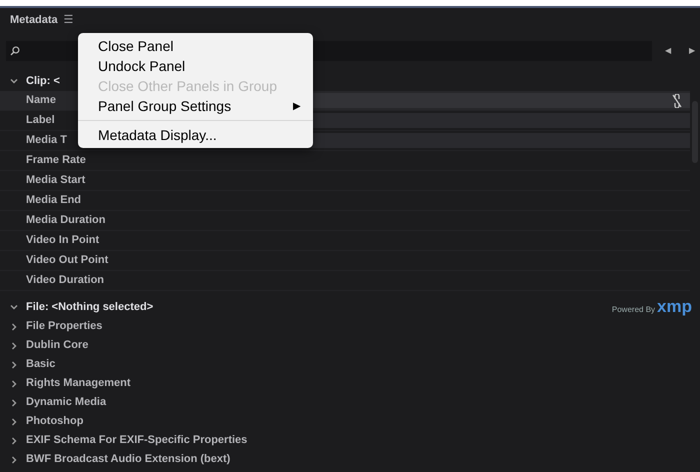 The height and width of the screenshot is (472, 700). I want to click on metadata-row: Video Out Point, so click(345, 261).